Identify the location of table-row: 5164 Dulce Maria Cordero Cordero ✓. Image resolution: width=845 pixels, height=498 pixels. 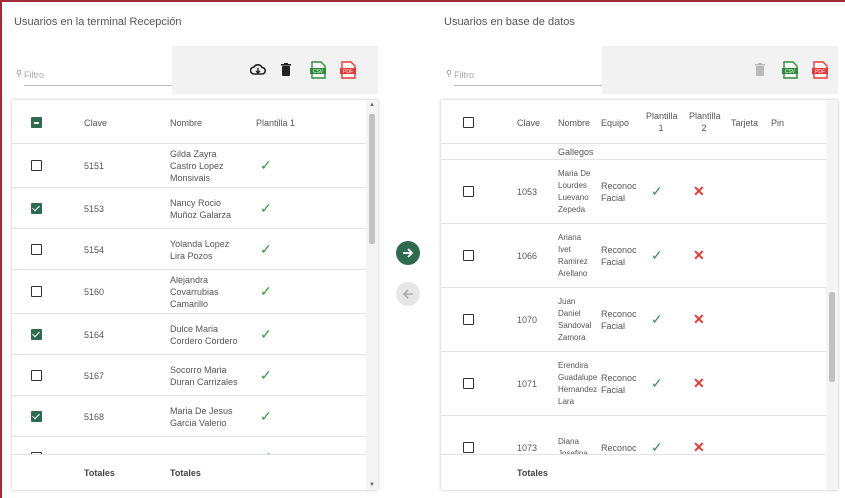
(189, 334).